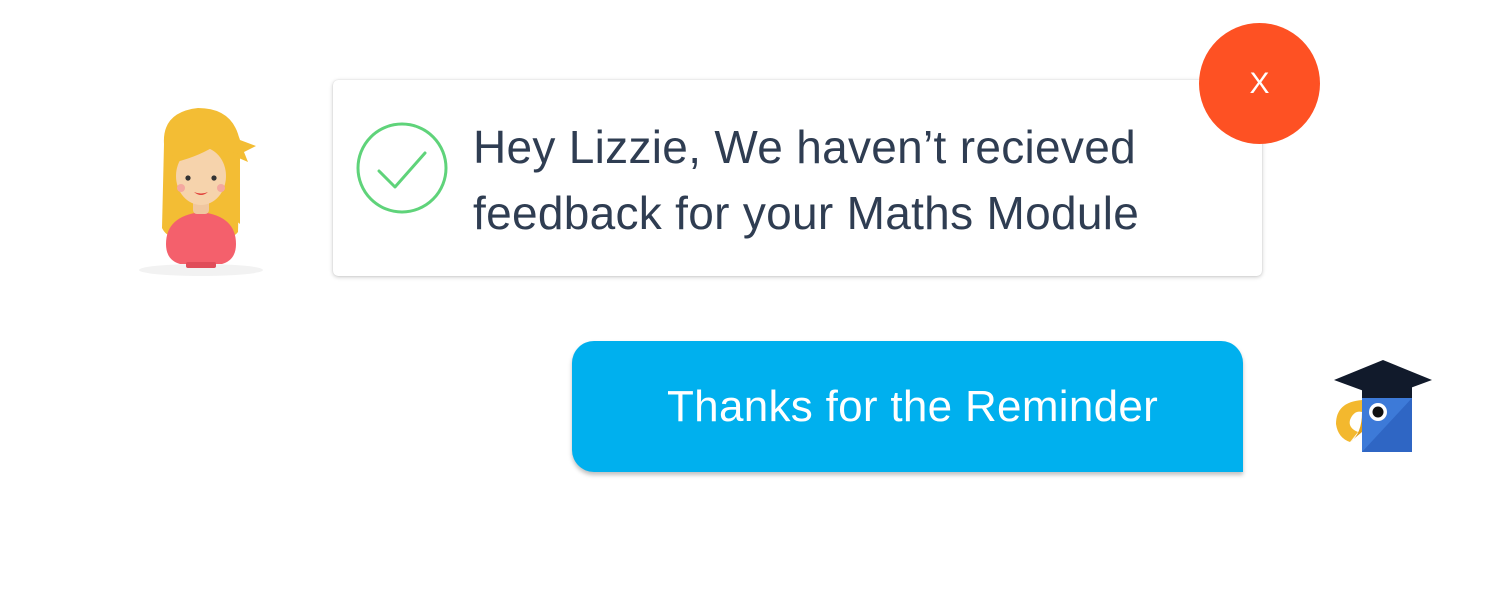  What do you see at coordinates (907, 406) in the screenshot?
I see `reply-thanks-button: Thanks for the Reminder` at bounding box center [907, 406].